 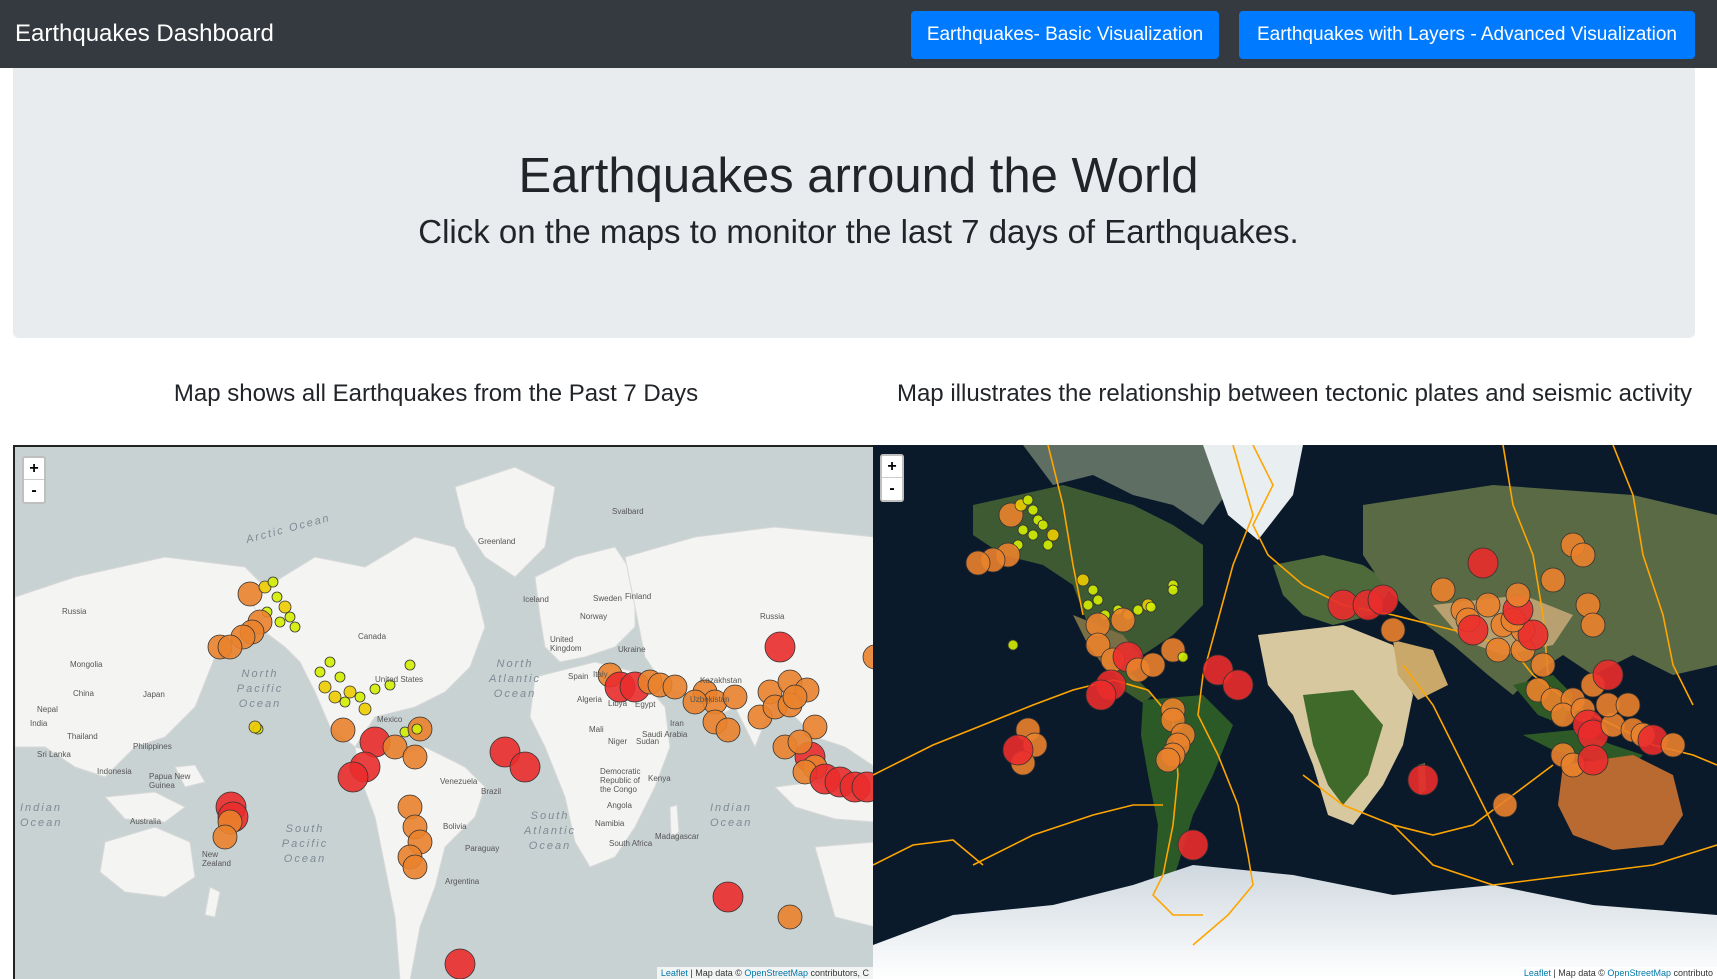 What do you see at coordinates (83, 693) in the screenshot?
I see `place-label: China` at bounding box center [83, 693].